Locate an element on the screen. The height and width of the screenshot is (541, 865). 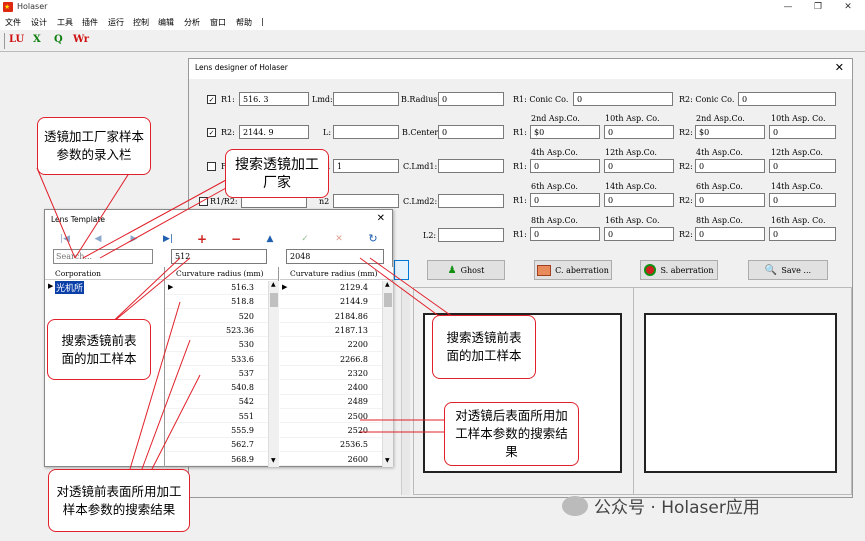
l-field is located at coordinates (366, 132).